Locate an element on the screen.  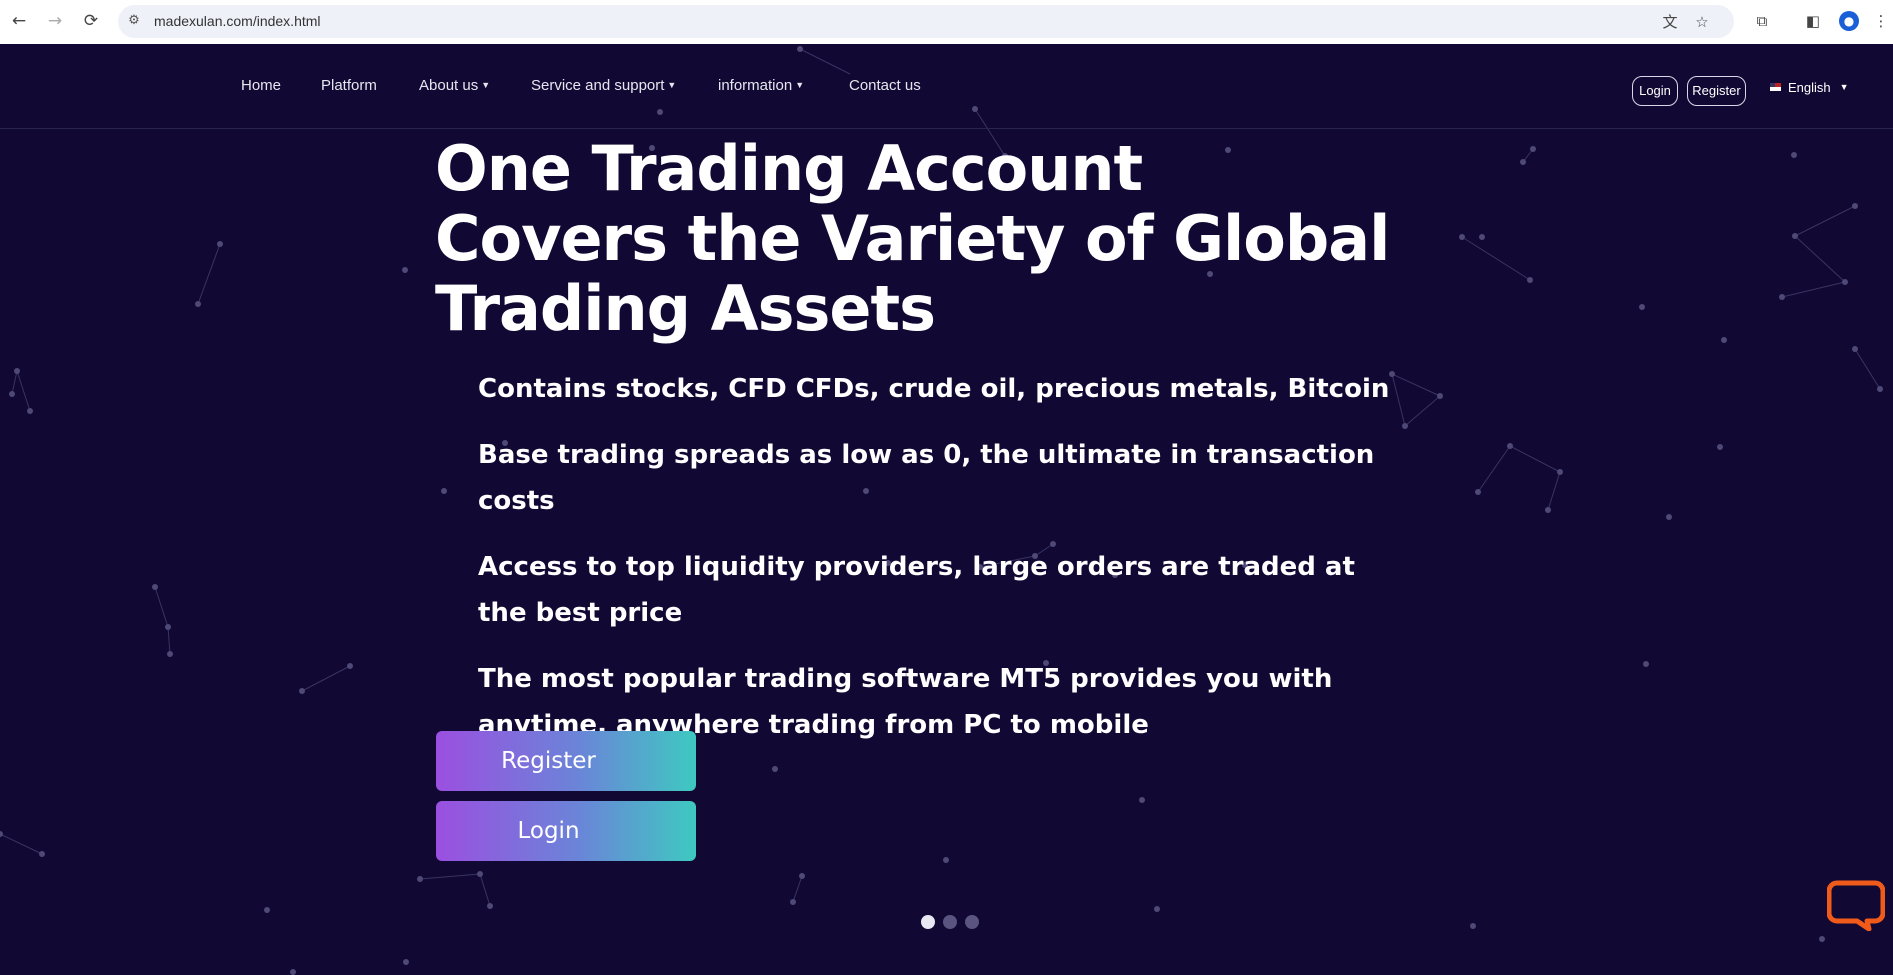
forward-icon: → is located at coordinates (55, 21).